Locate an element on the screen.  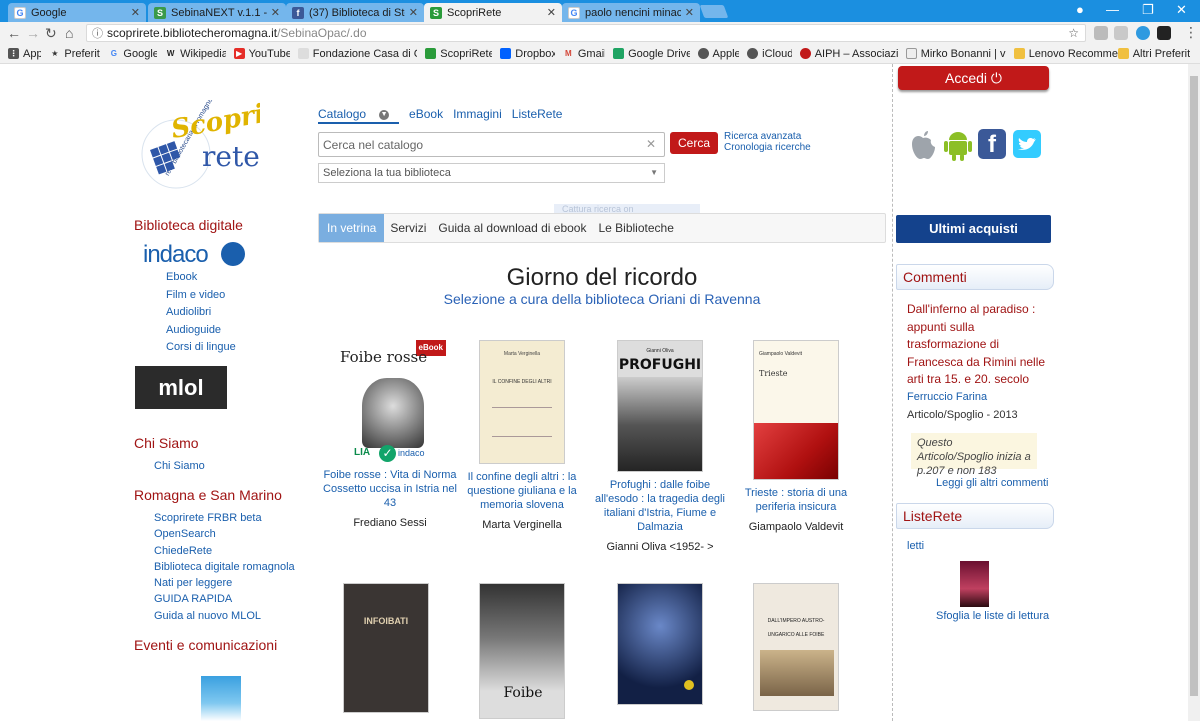
tab-immagini: Immagini is located at coordinates (477, 115).